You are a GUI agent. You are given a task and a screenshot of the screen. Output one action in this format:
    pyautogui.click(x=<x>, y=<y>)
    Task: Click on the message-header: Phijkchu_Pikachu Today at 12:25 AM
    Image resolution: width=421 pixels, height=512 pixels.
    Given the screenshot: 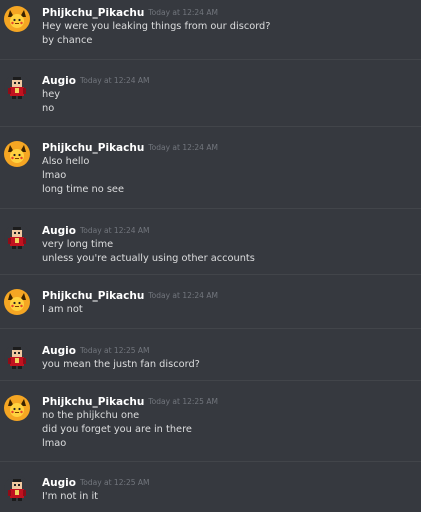 What is the action you would take?
    pyautogui.click(x=130, y=401)
    